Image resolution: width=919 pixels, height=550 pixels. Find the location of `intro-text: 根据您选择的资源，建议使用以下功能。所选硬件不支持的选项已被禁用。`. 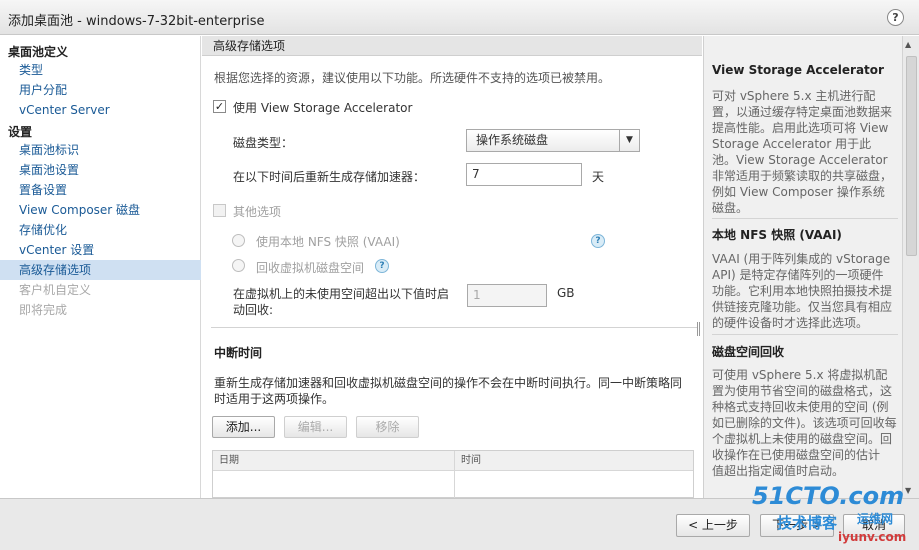

intro-text: 根据您选择的资源，建议使用以下功能。所选硬件不支持的选项已被禁用。 is located at coordinates (412, 78).